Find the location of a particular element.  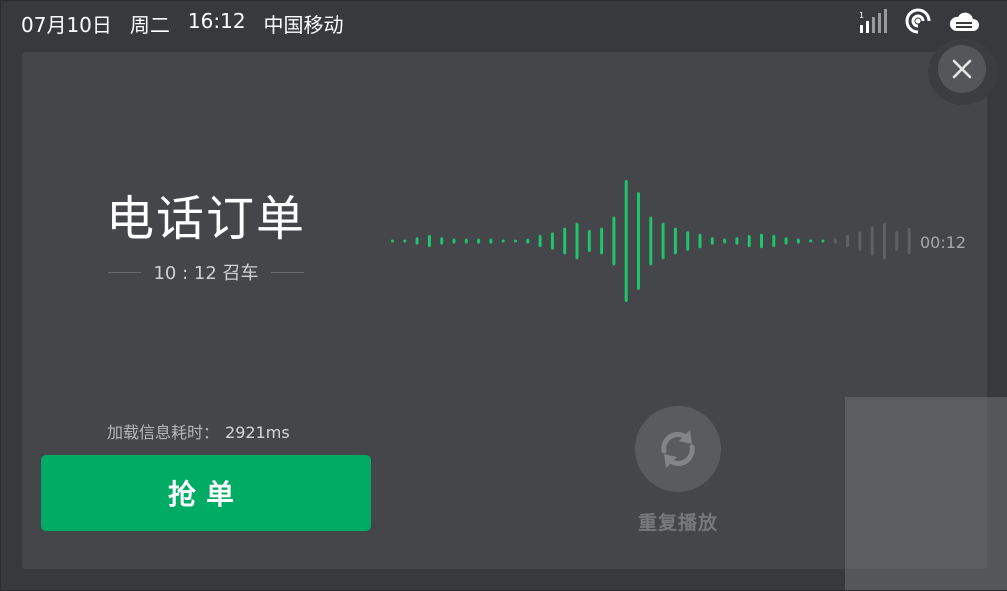

divider-right is located at coordinates (287, 272).